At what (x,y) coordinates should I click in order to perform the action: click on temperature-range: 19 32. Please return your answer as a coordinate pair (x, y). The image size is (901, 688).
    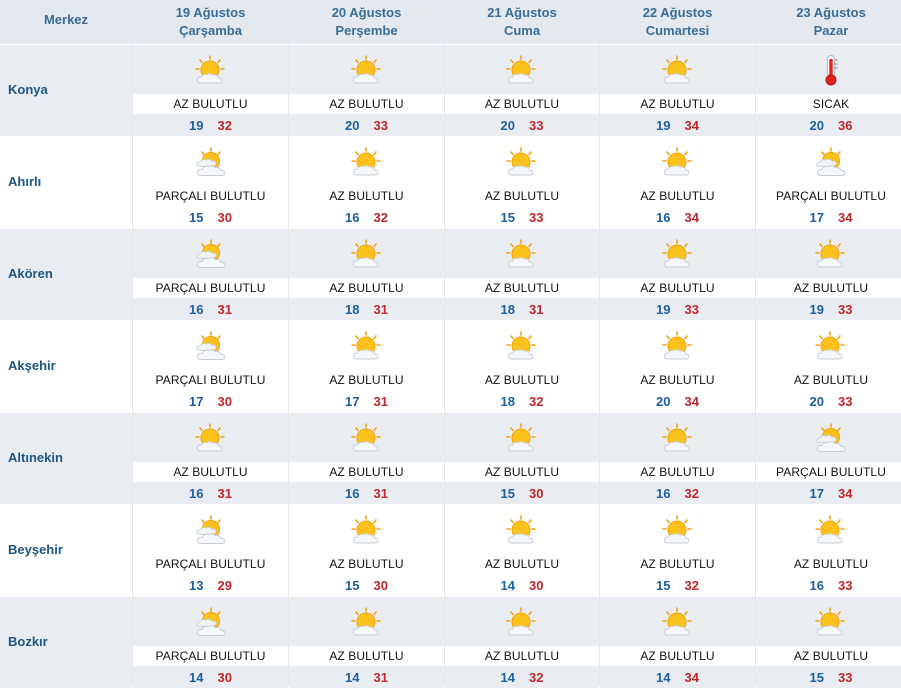
    Looking at the image, I should click on (210, 125).